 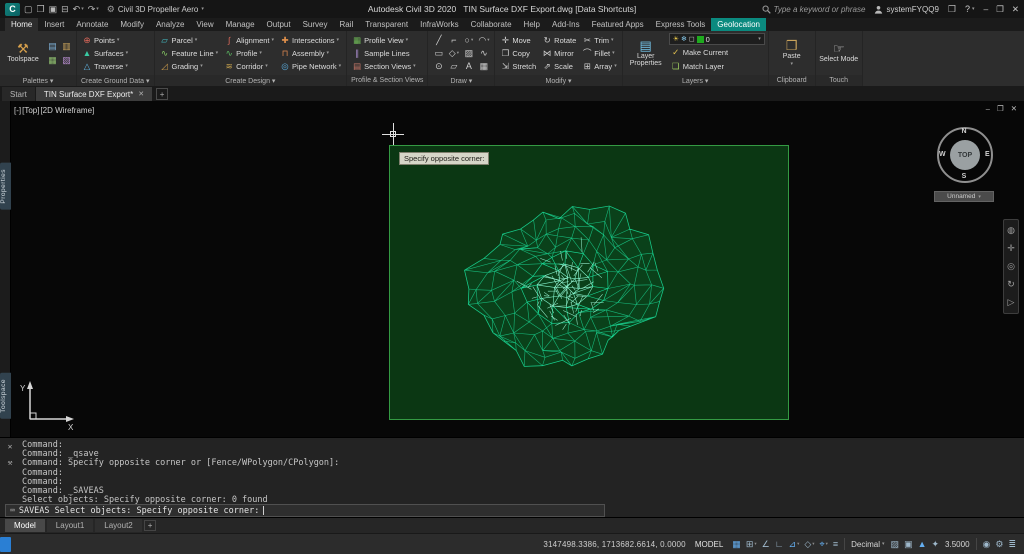 I want to click on polar-tracking-icon: ⊿ ▾, so click(x=794, y=544).